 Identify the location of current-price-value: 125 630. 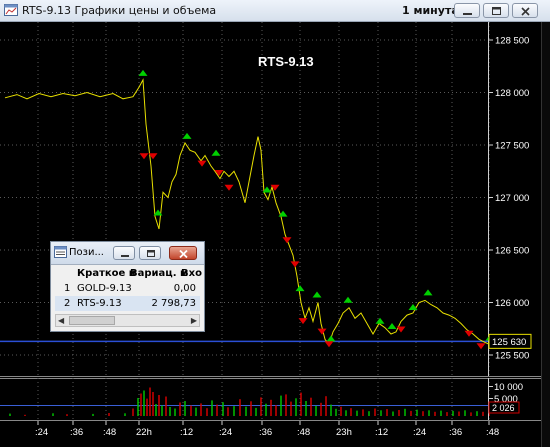
(509, 342).